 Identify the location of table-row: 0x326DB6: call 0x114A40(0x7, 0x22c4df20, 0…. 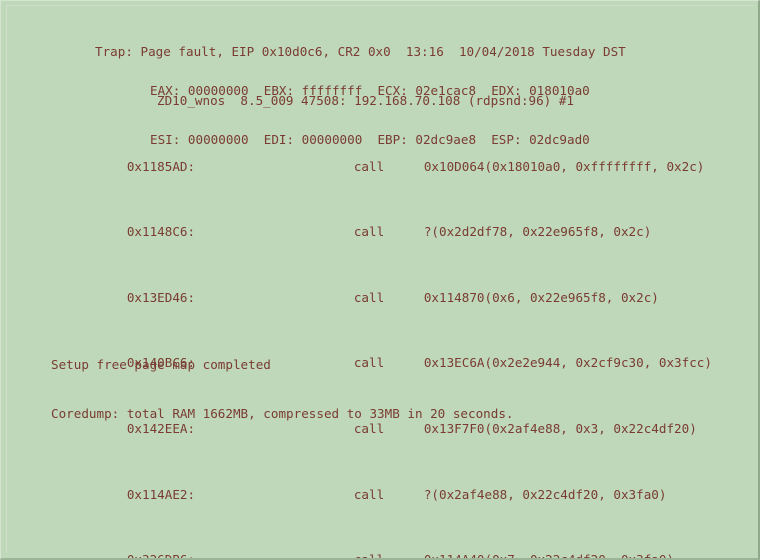
(396, 547).